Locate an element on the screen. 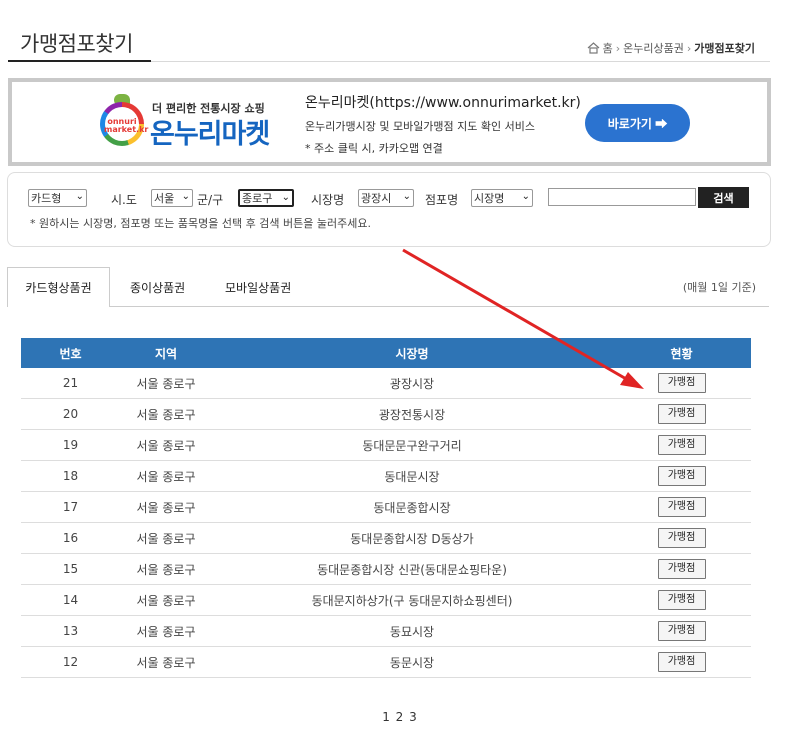 The height and width of the screenshot is (753, 799). home-icon is located at coordinates (593, 48).